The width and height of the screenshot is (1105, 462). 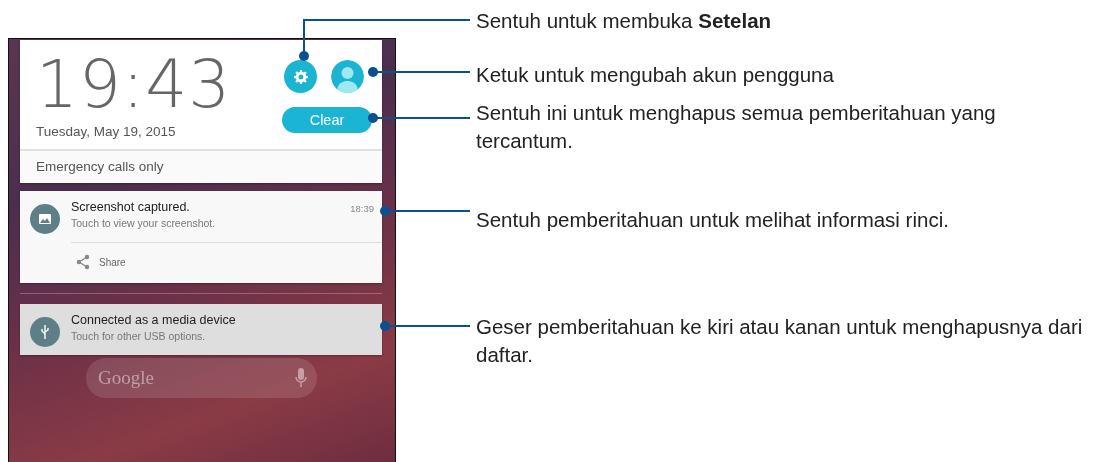 I want to click on notification-text: Touch to view your screenshot., so click(x=144, y=223).